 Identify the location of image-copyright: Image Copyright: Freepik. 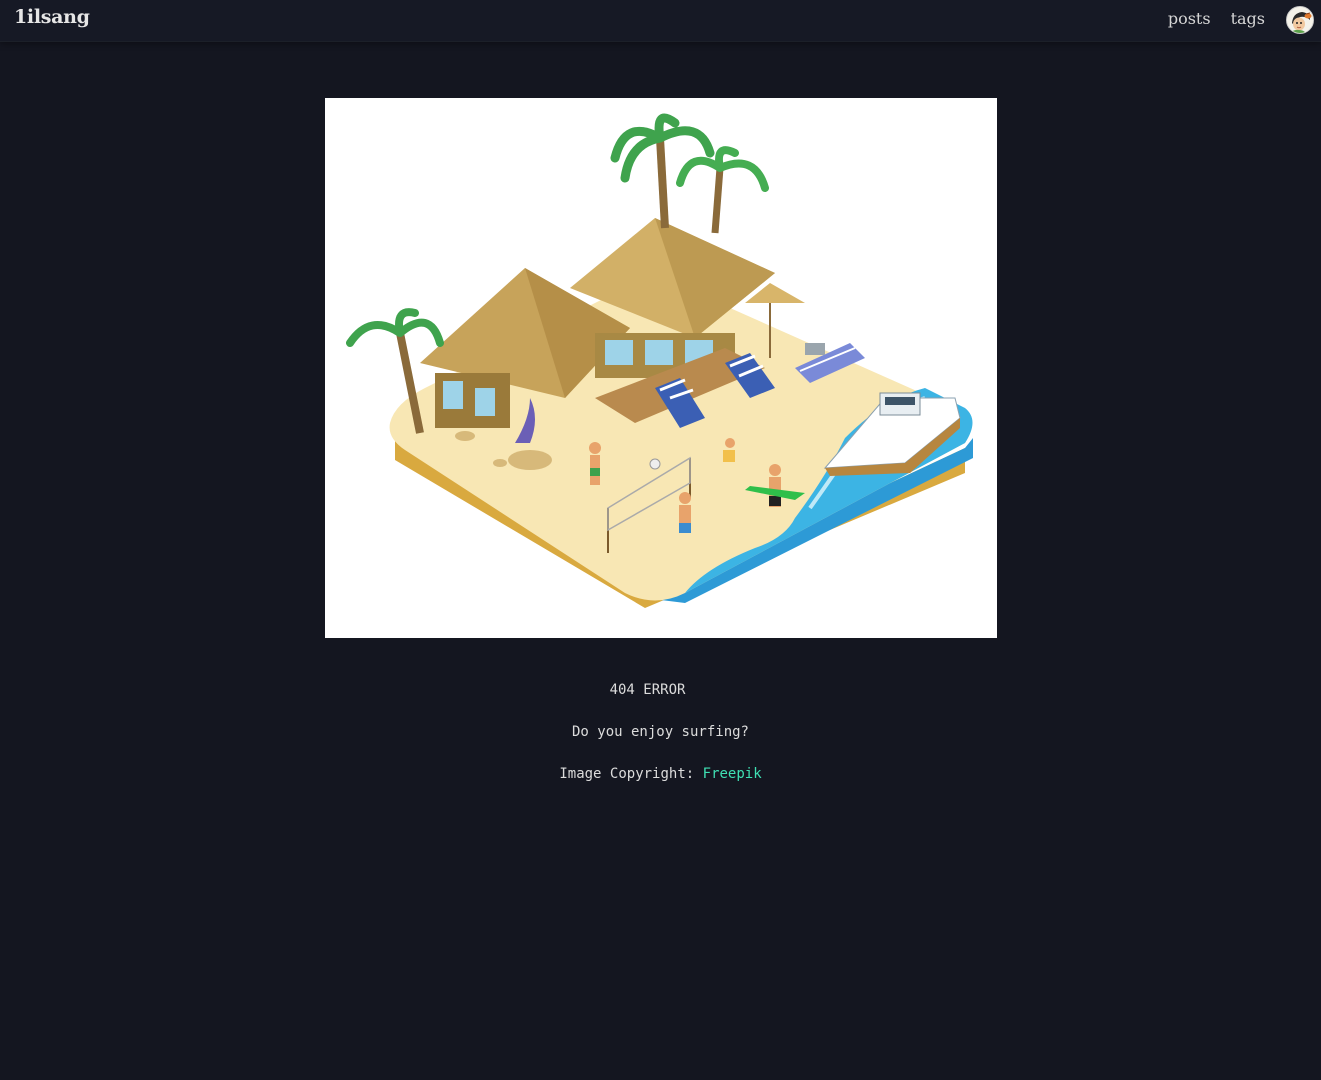
(660, 774).